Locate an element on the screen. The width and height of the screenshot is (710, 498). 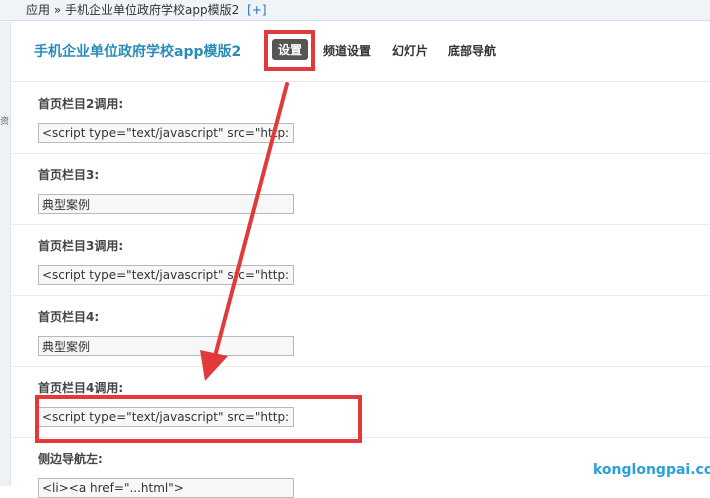
tab-footer-nav: 底部导航 is located at coordinates (472, 50).